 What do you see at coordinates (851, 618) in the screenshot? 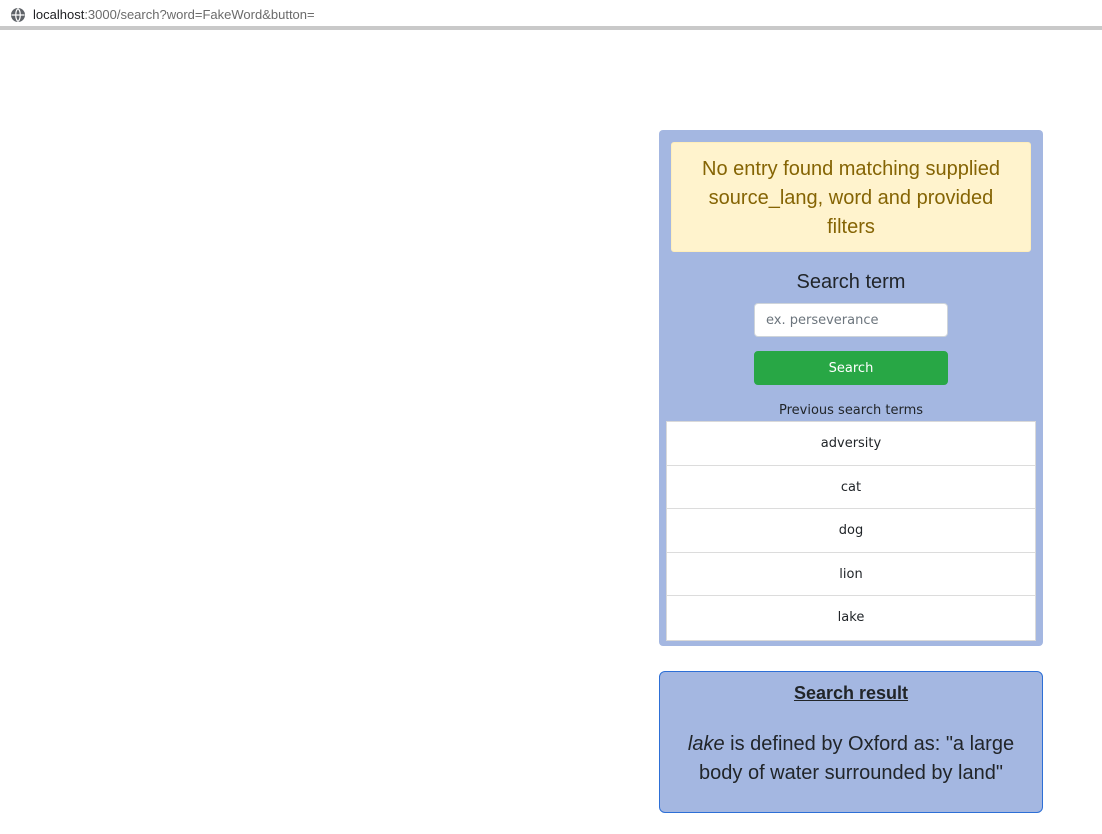
I see `previous-term-lake: lake` at bounding box center [851, 618].